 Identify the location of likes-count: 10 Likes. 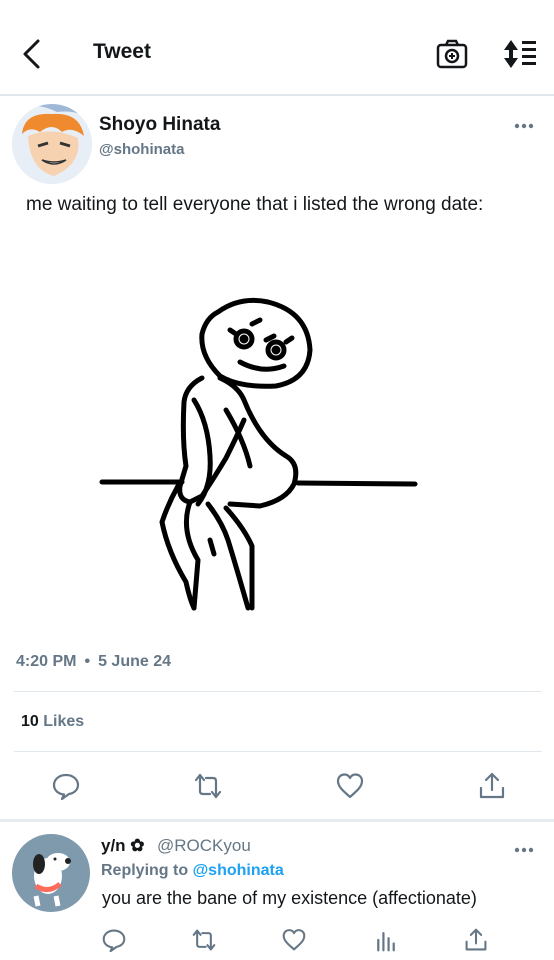
(52, 722).